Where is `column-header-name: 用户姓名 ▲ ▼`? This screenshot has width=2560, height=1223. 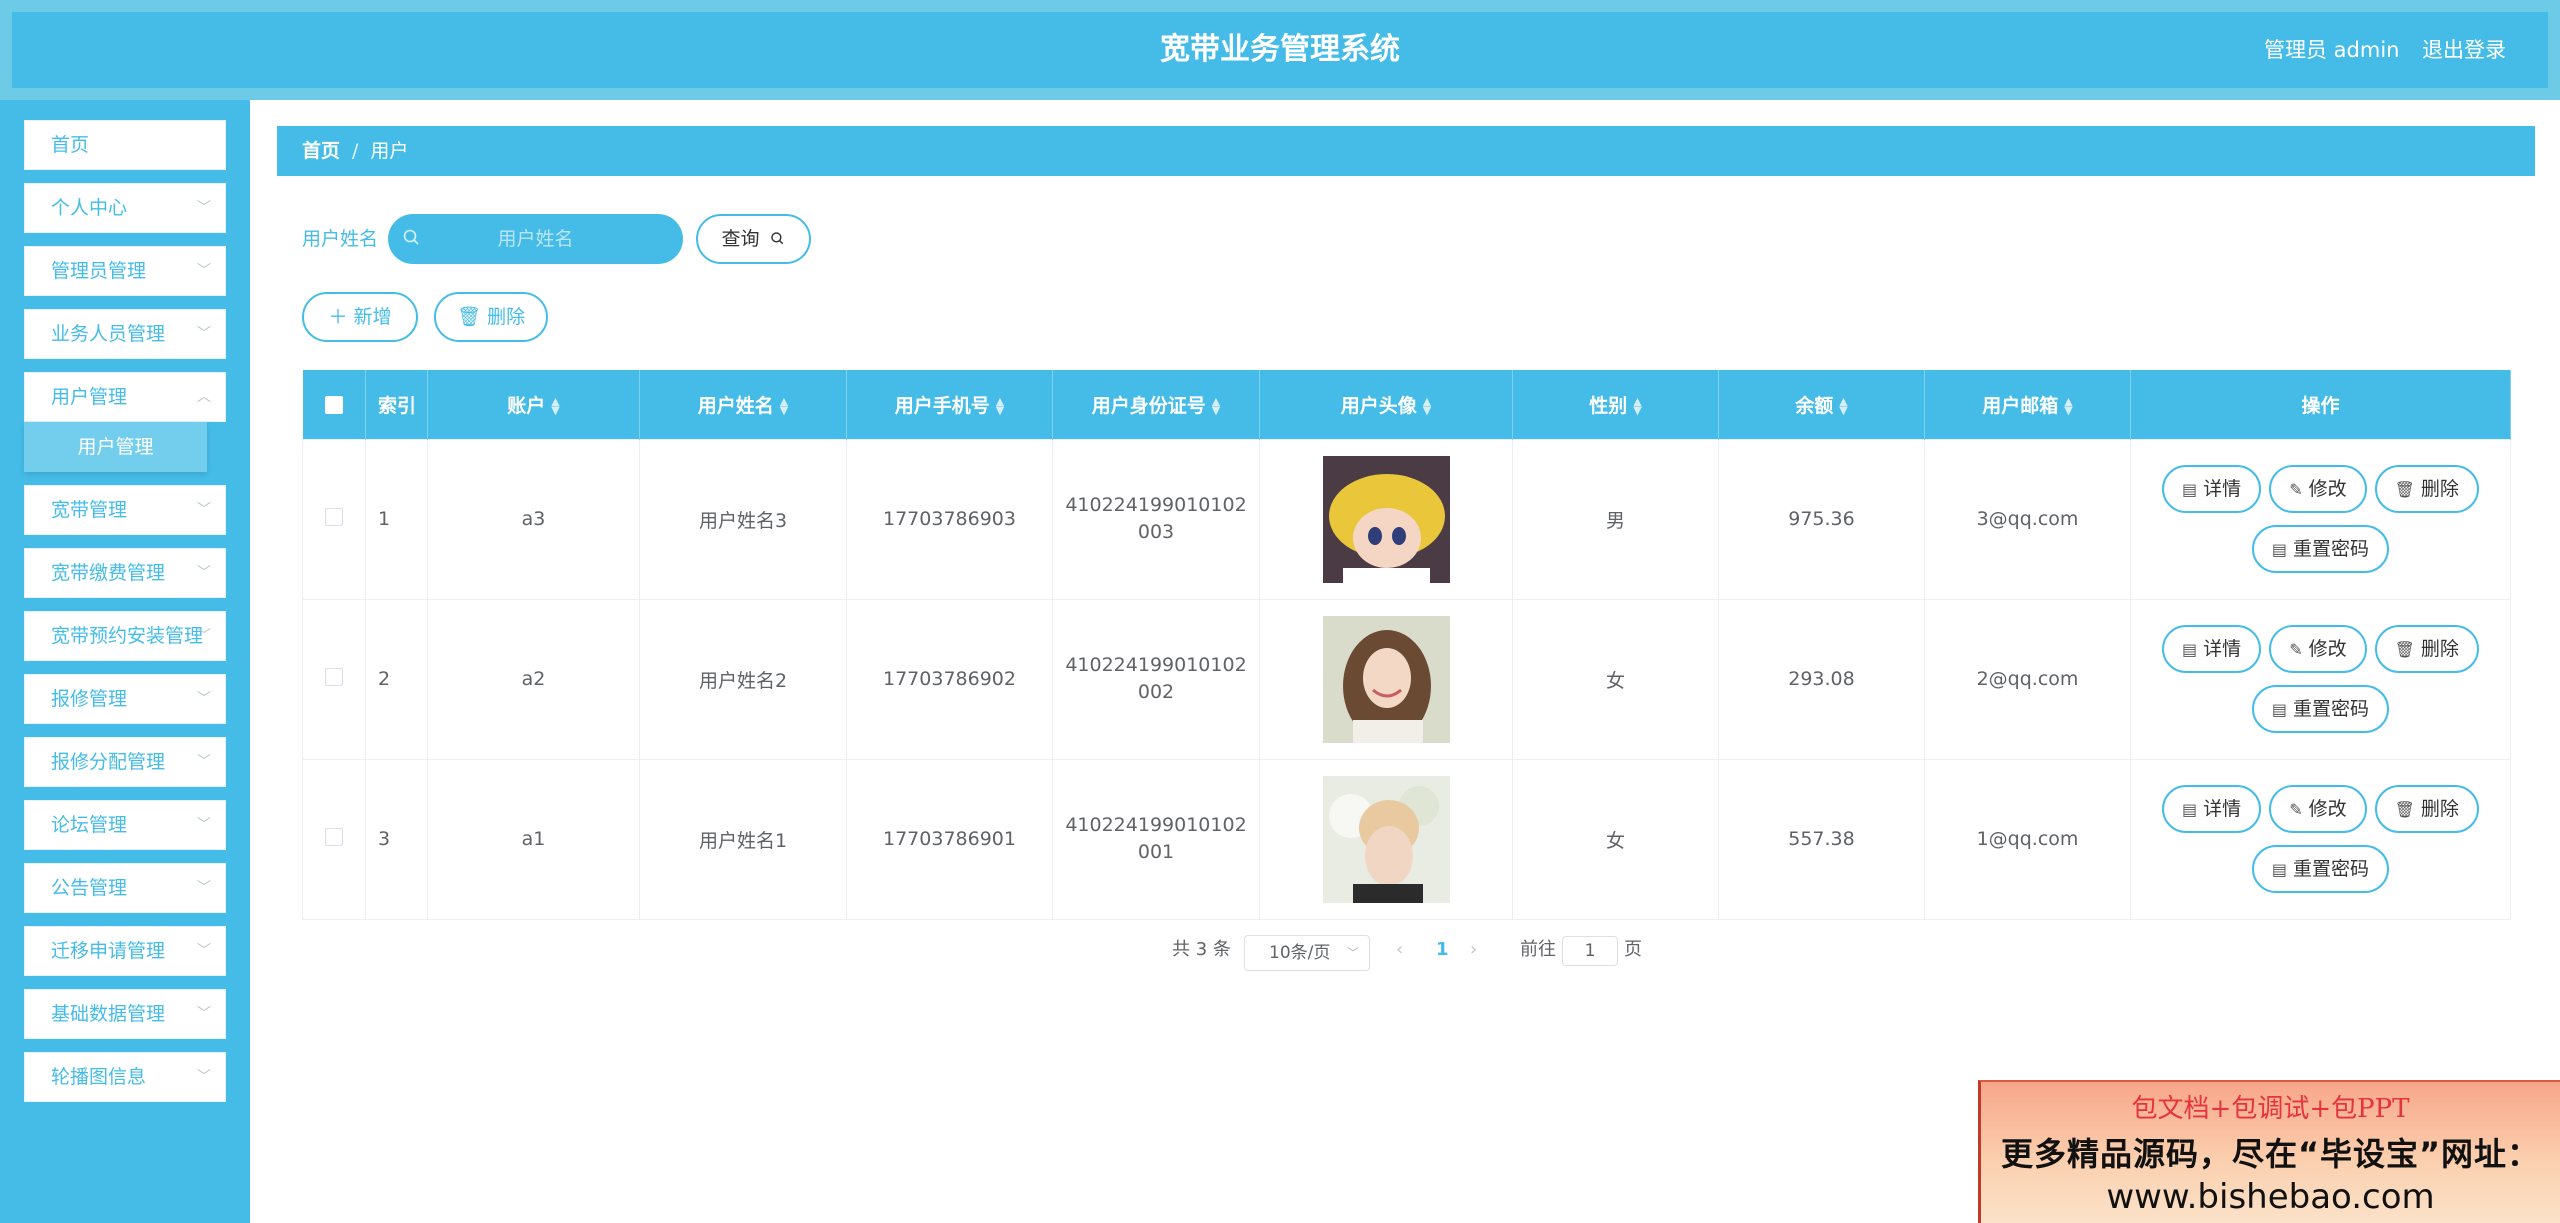
column-header-name: 用户姓名 ▲ ▼ is located at coordinates (743, 404).